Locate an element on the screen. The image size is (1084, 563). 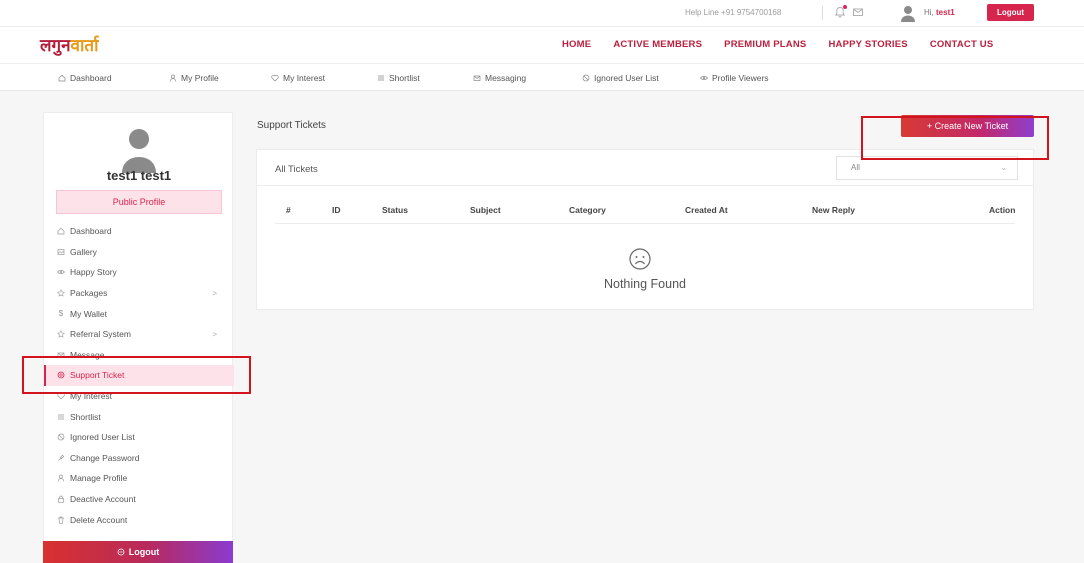
sidebar-item-my-wallet: $ My Wallet is located at coordinates (139, 313).